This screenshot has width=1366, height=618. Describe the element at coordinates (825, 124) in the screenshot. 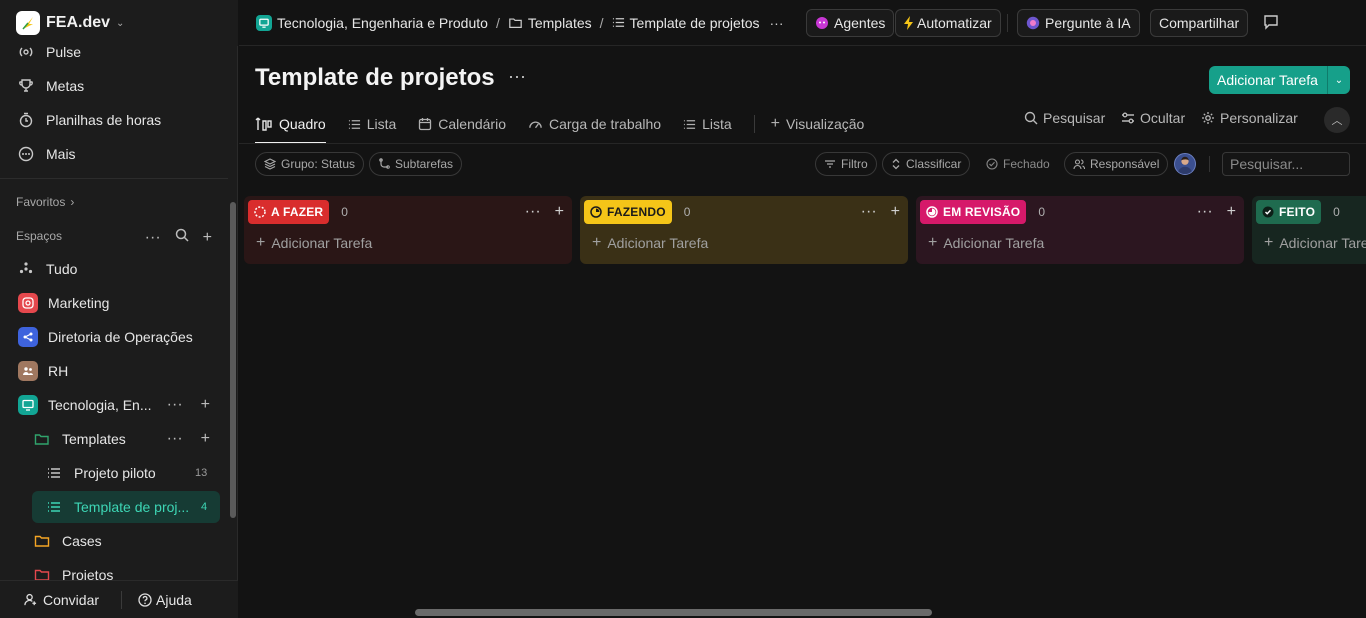

I see `tab-label: Visualização` at that location.